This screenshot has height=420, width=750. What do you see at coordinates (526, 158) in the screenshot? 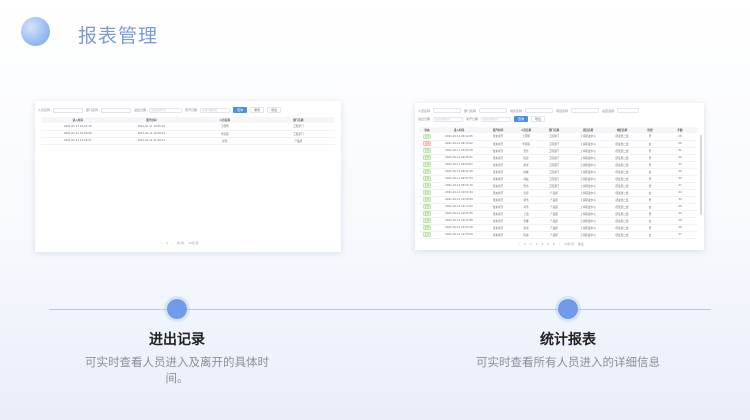
I see `person-name-cell: 陈晨` at bounding box center [526, 158].